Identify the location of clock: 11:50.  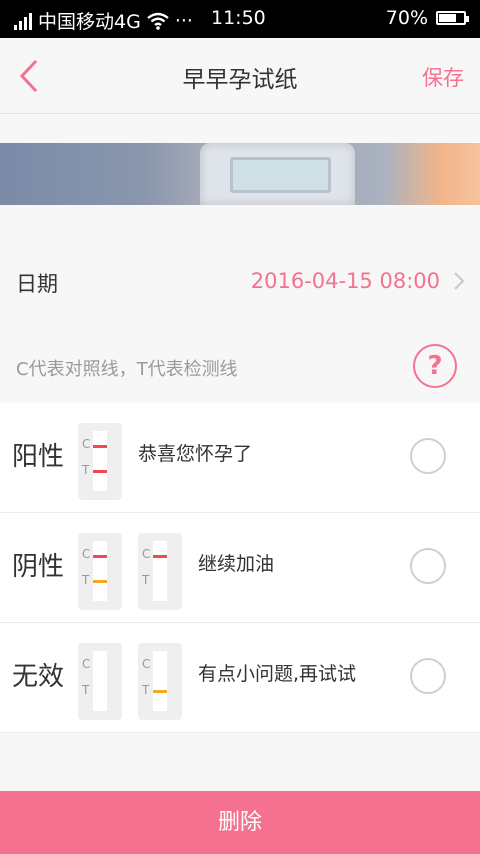
(238, 18).